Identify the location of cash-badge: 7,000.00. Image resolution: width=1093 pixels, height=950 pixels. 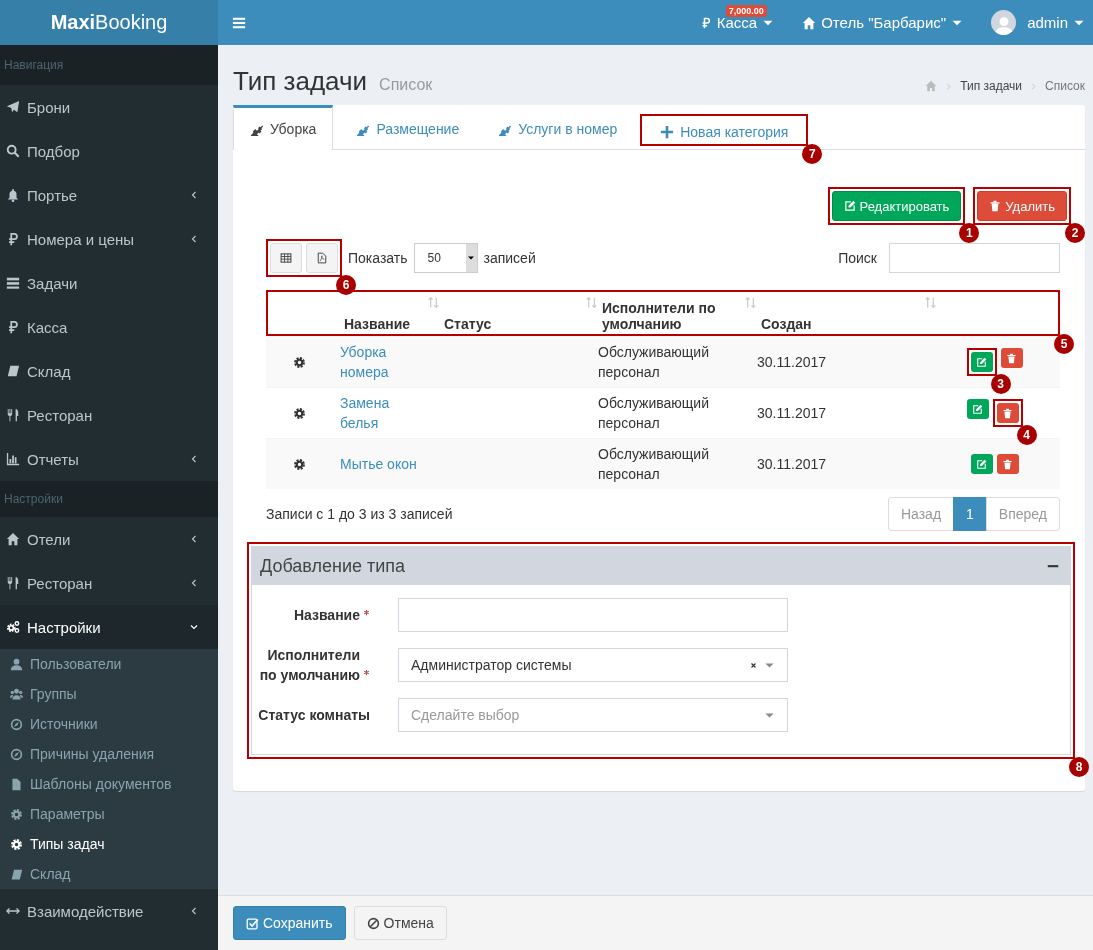
(746, 11).